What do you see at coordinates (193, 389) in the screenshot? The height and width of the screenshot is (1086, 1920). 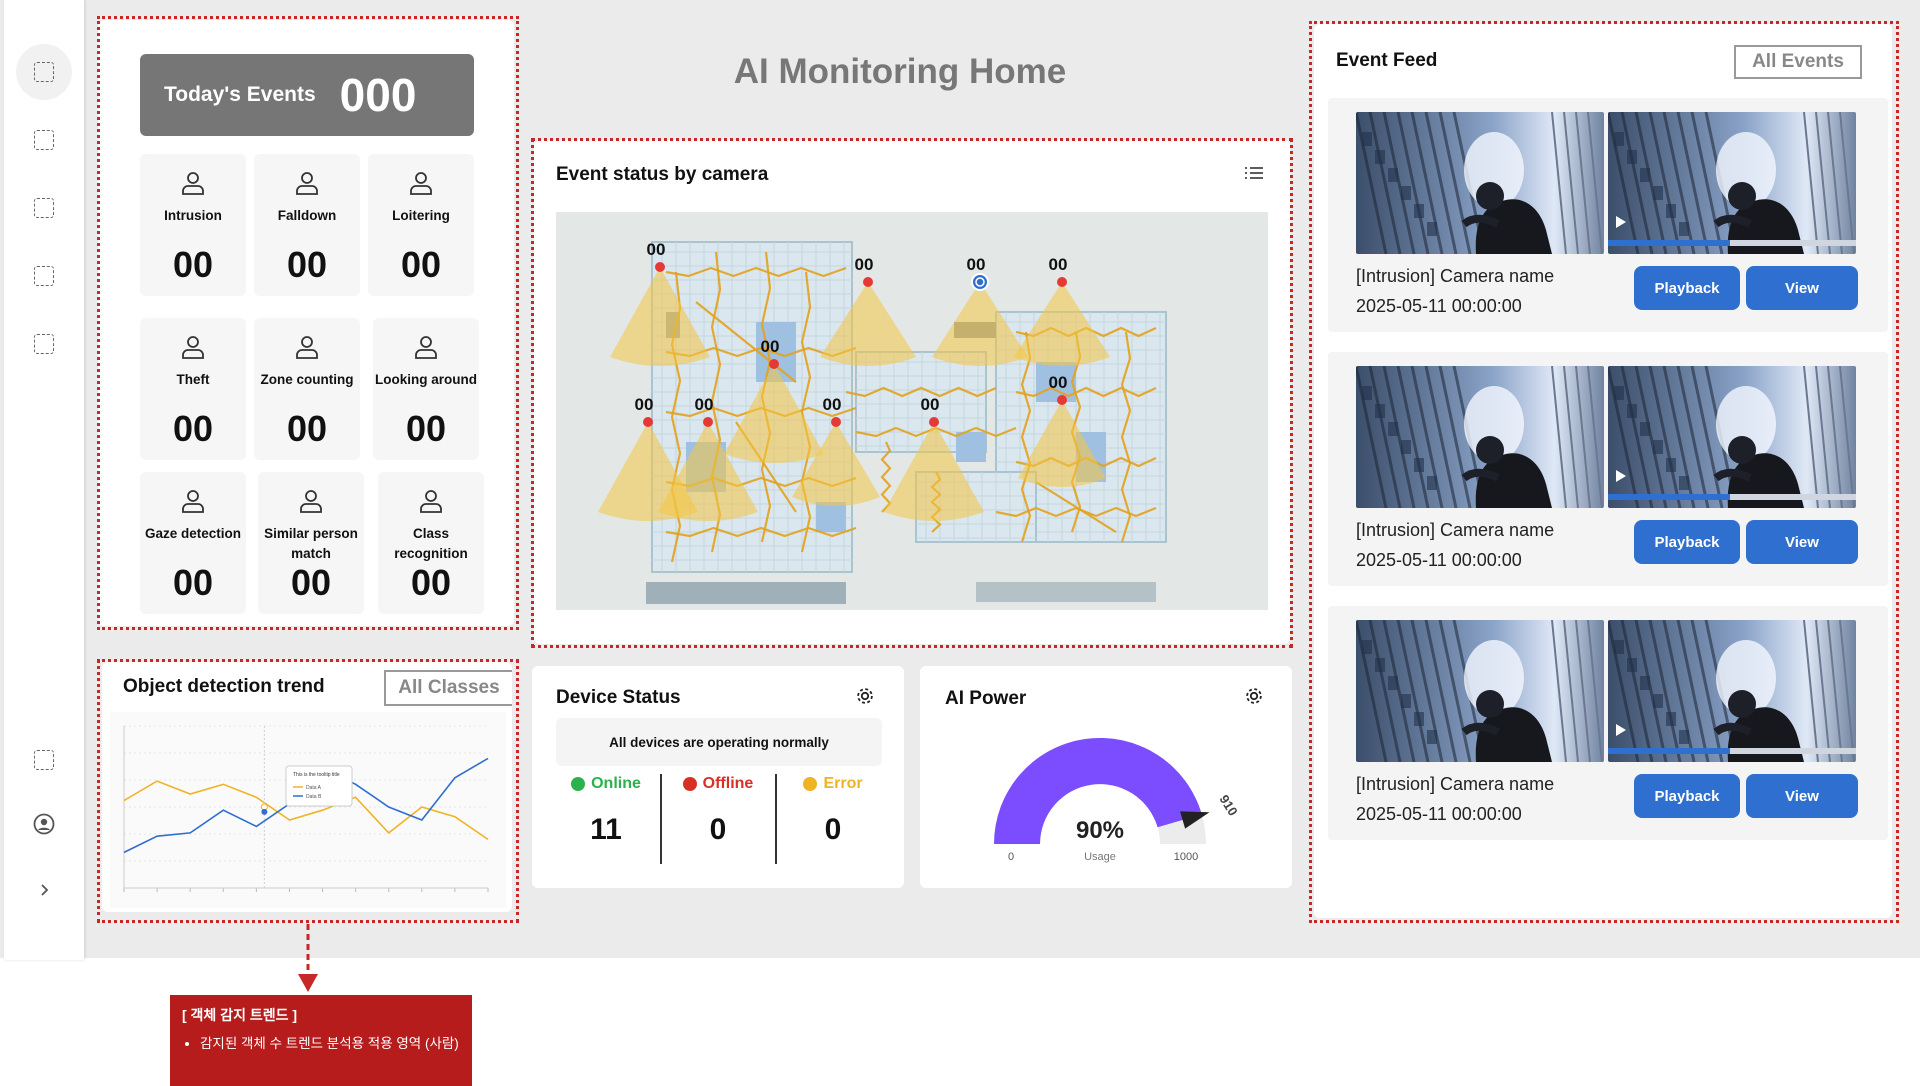 I see `event-tile: Theft 00` at bounding box center [193, 389].